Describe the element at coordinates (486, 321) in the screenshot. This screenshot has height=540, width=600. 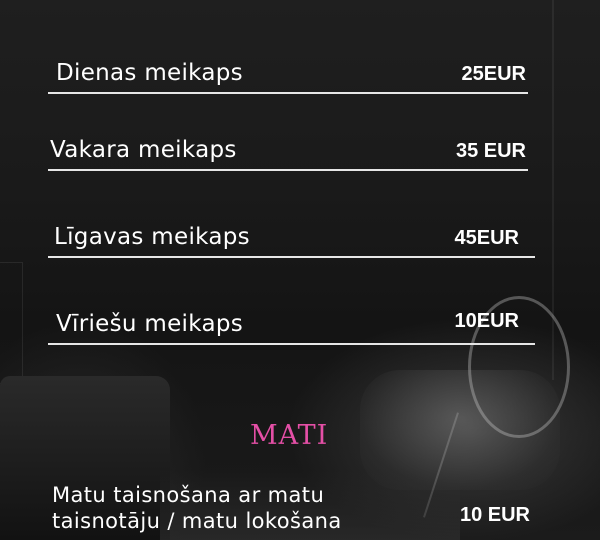
I see `service-price: 10EUR` at that location.